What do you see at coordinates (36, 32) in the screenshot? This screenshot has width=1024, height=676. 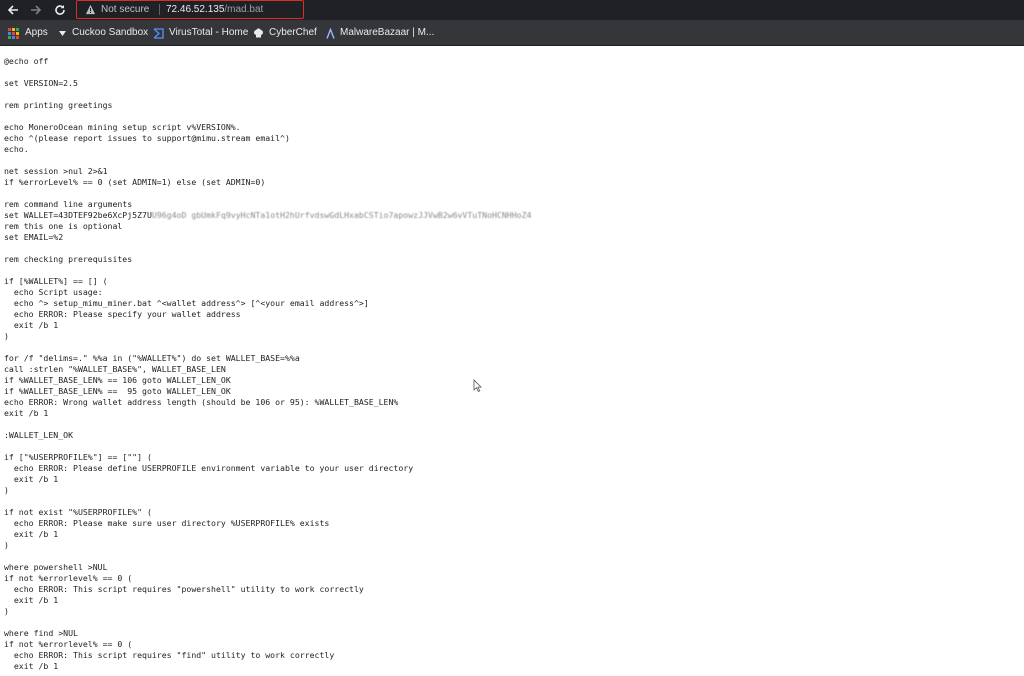 I see `bookmark-label: Apps` at bounding box center [36, 32].